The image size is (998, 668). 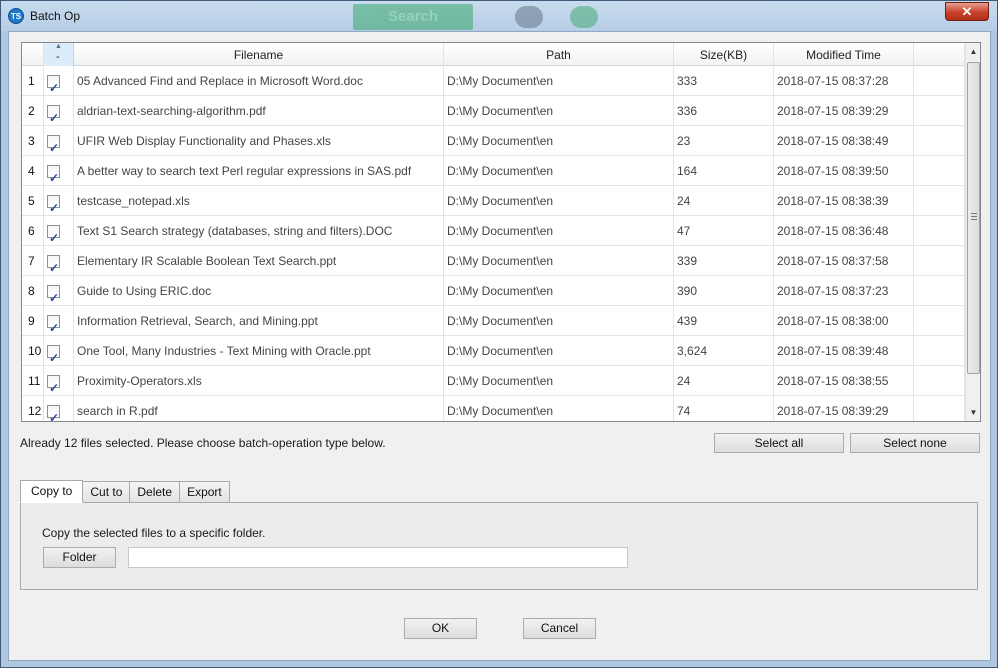 What do you see at coordinates (584, 17) in the screenshot?
I see `background-circle-icon-green` at bounding box center [584, 17].